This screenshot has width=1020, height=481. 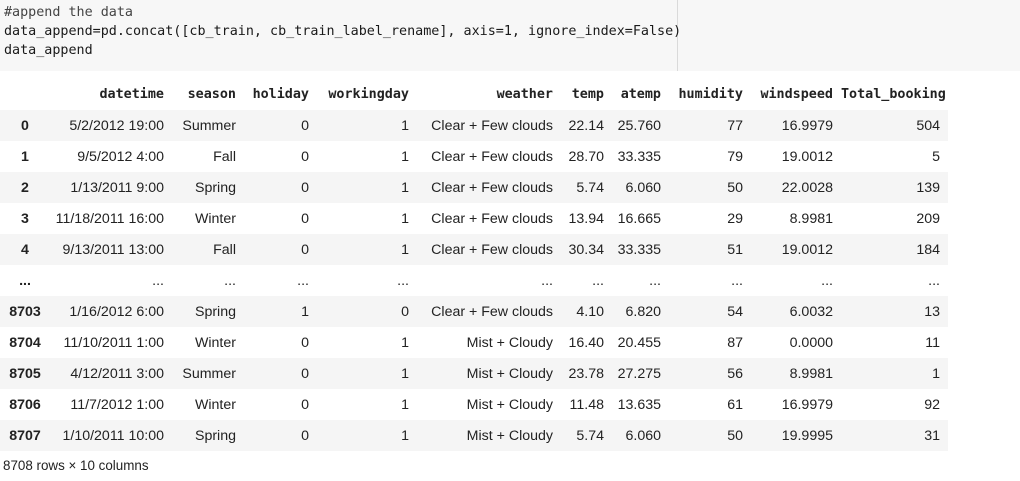 I want to click on table-cell: 61, so click(x=735, y=404).